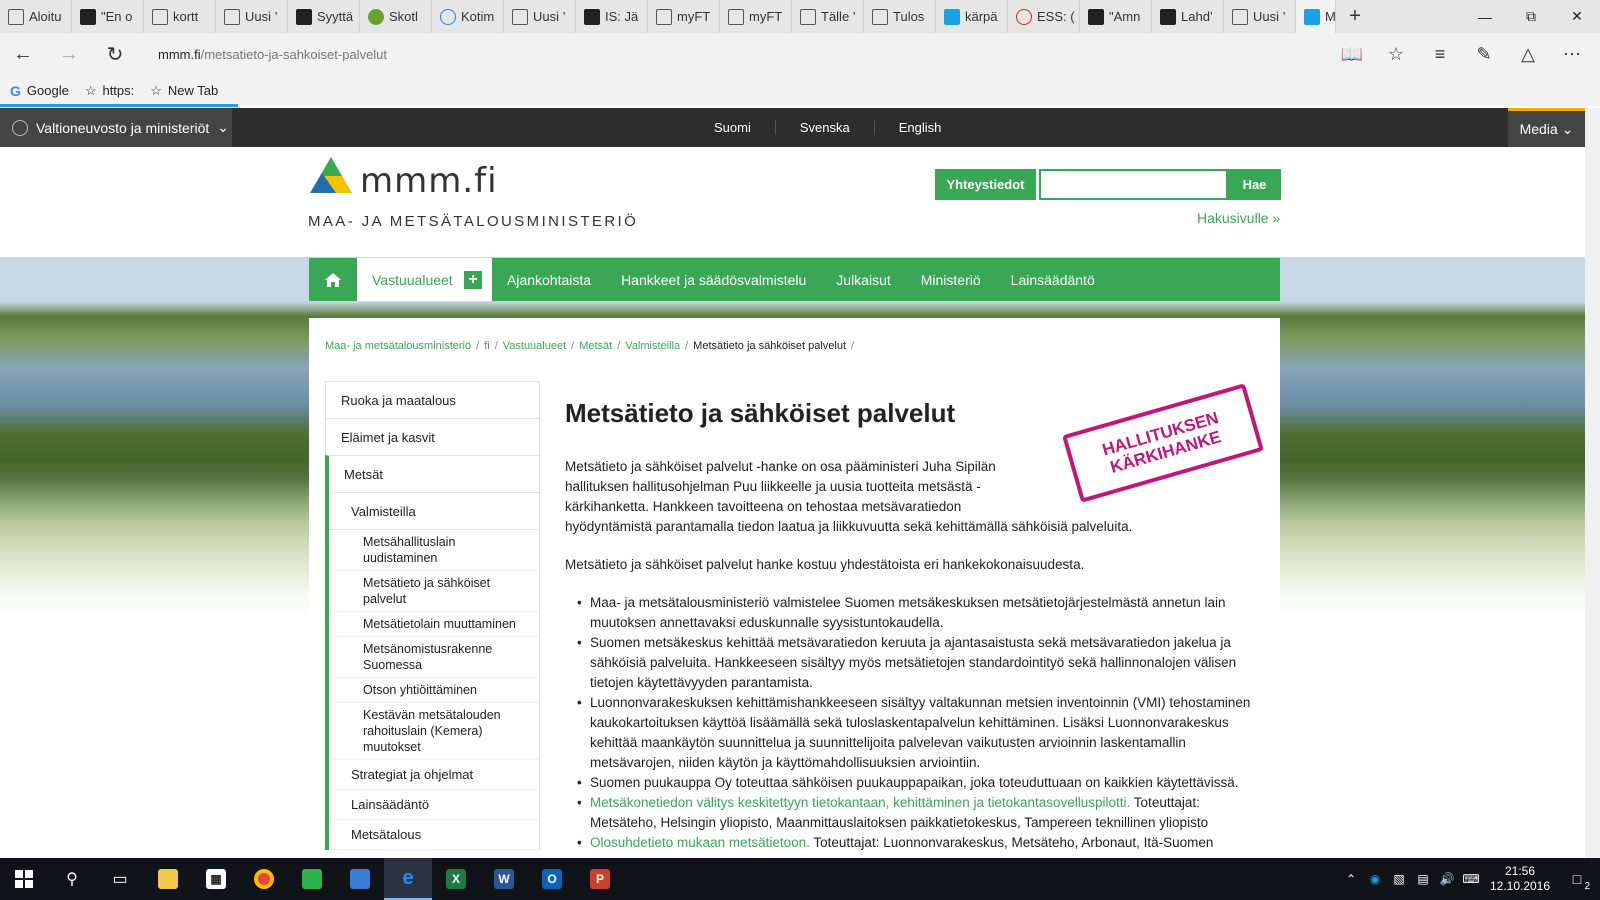 The width and height of the screenshot is (1600, 900). What do you see at coordinates (36, 16) in the screenshot?
I see `browser-tab: Aloitu` at bounding box center [36, 16].